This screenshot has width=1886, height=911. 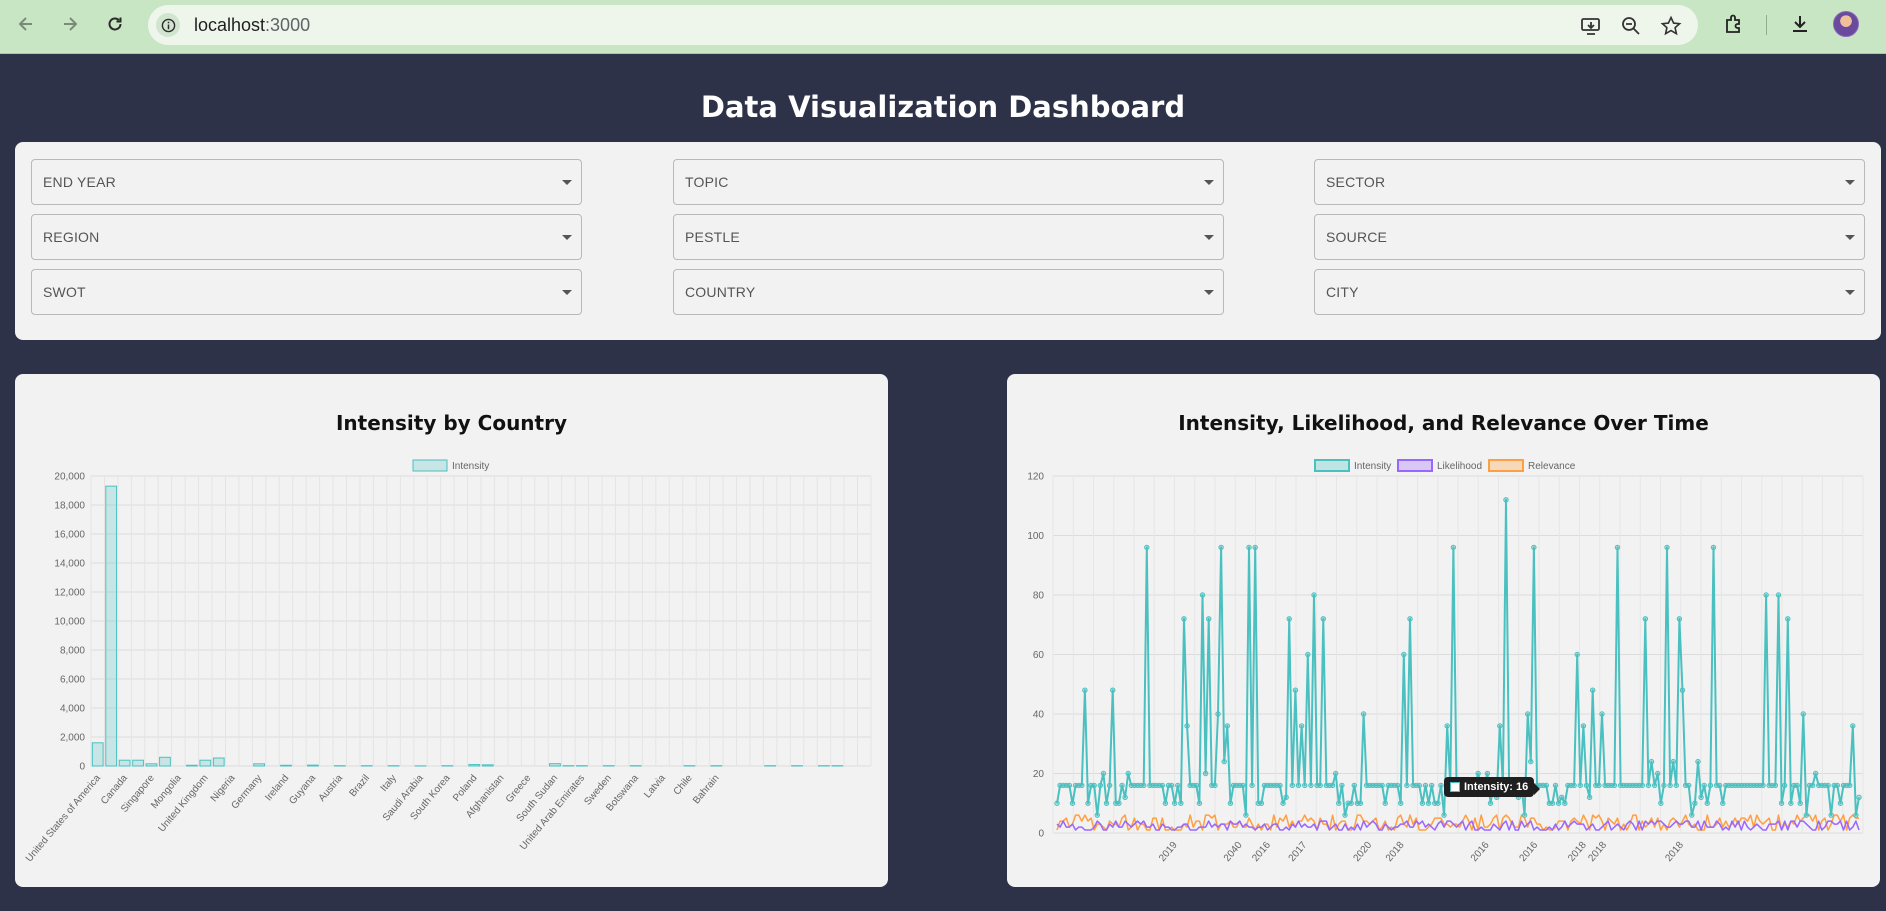 What do you see at coordinates (1298, 852) in the screenshot?
I see `x-tick-label: 2017` at bounding box center [1298, 852].